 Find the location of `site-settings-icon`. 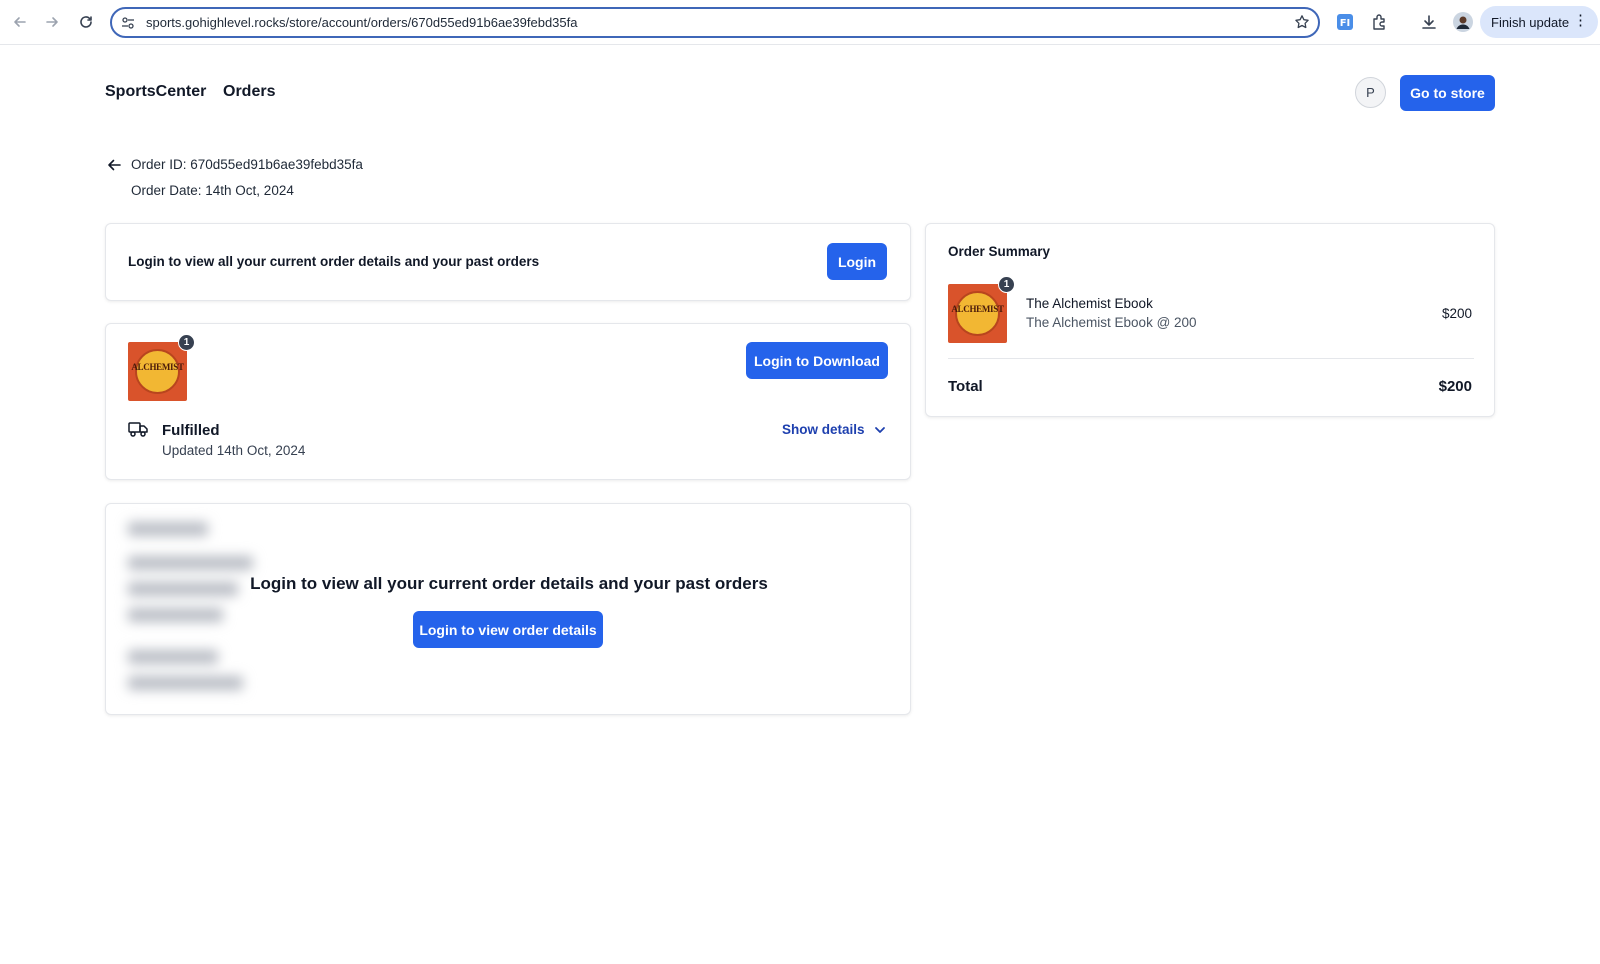

site-settings-icon is located at coordinates (128, 25).